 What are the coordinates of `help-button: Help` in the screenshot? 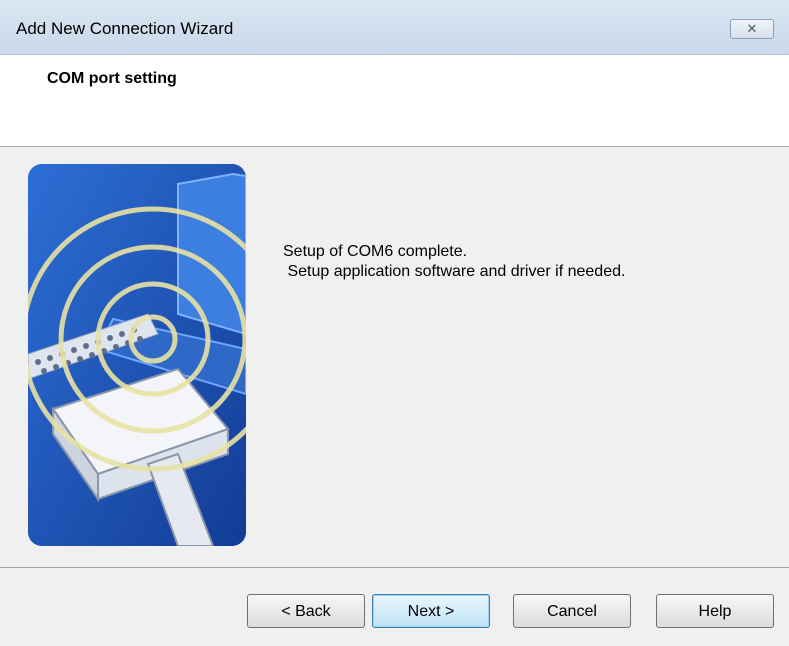 It's located at (715, 611).